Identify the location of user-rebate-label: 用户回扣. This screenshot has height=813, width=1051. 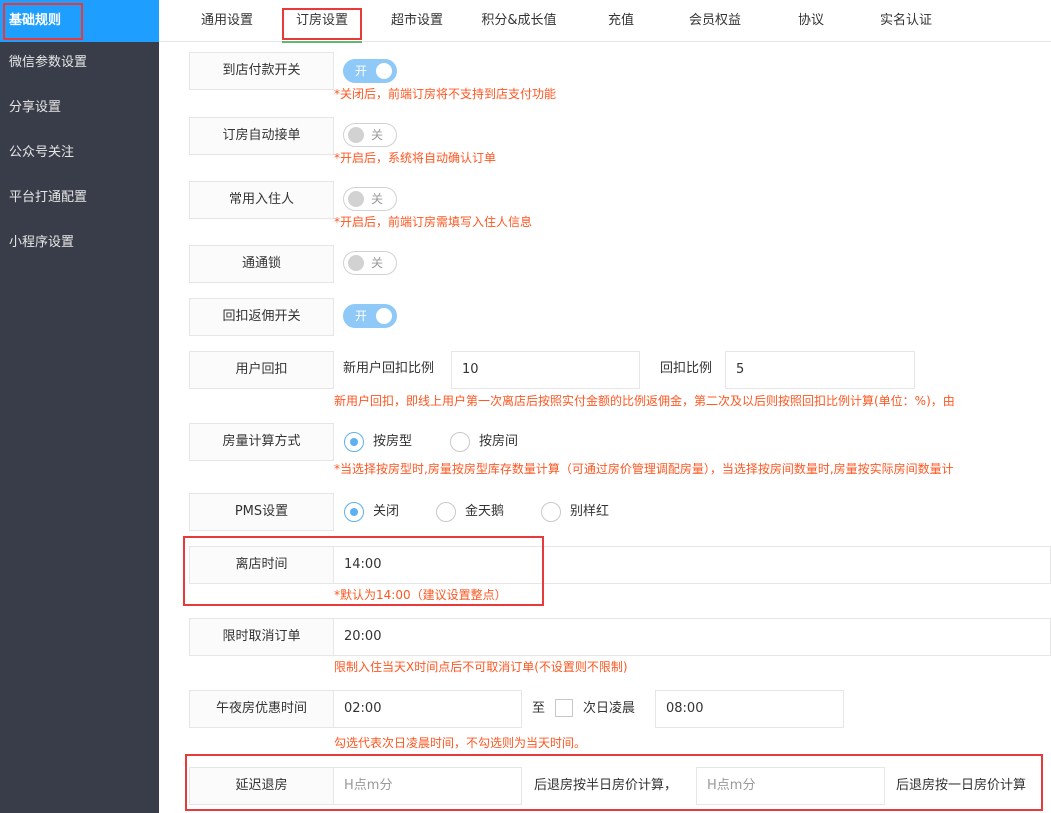
(261, 370).